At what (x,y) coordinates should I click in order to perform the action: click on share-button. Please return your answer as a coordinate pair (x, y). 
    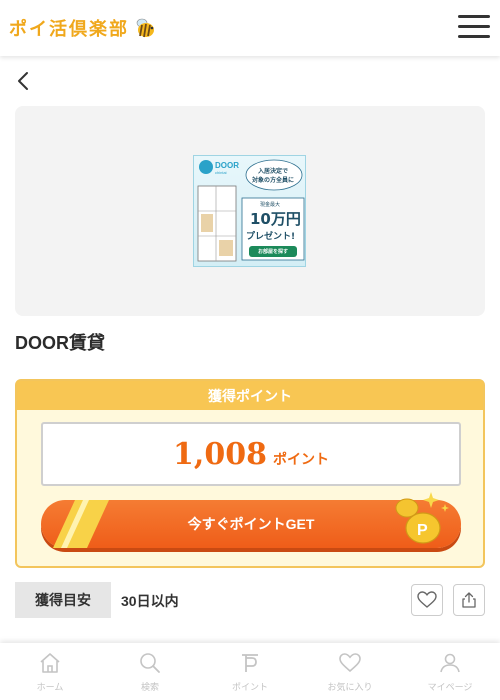
    Looking at the image, I should click on (469, 600).